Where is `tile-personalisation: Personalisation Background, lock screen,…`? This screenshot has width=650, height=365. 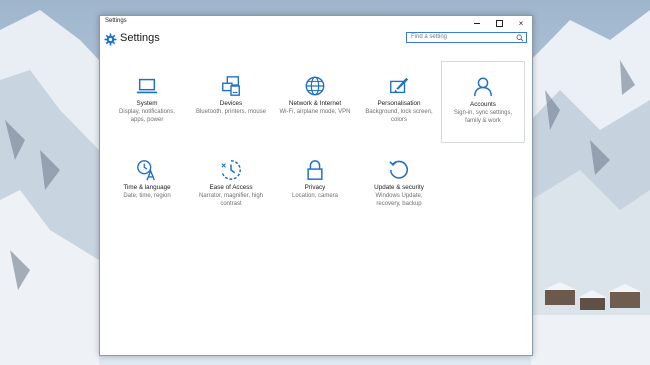 tile-personalisation: Personalisation Background, lock screen,… is located at coordinates (399, 102).